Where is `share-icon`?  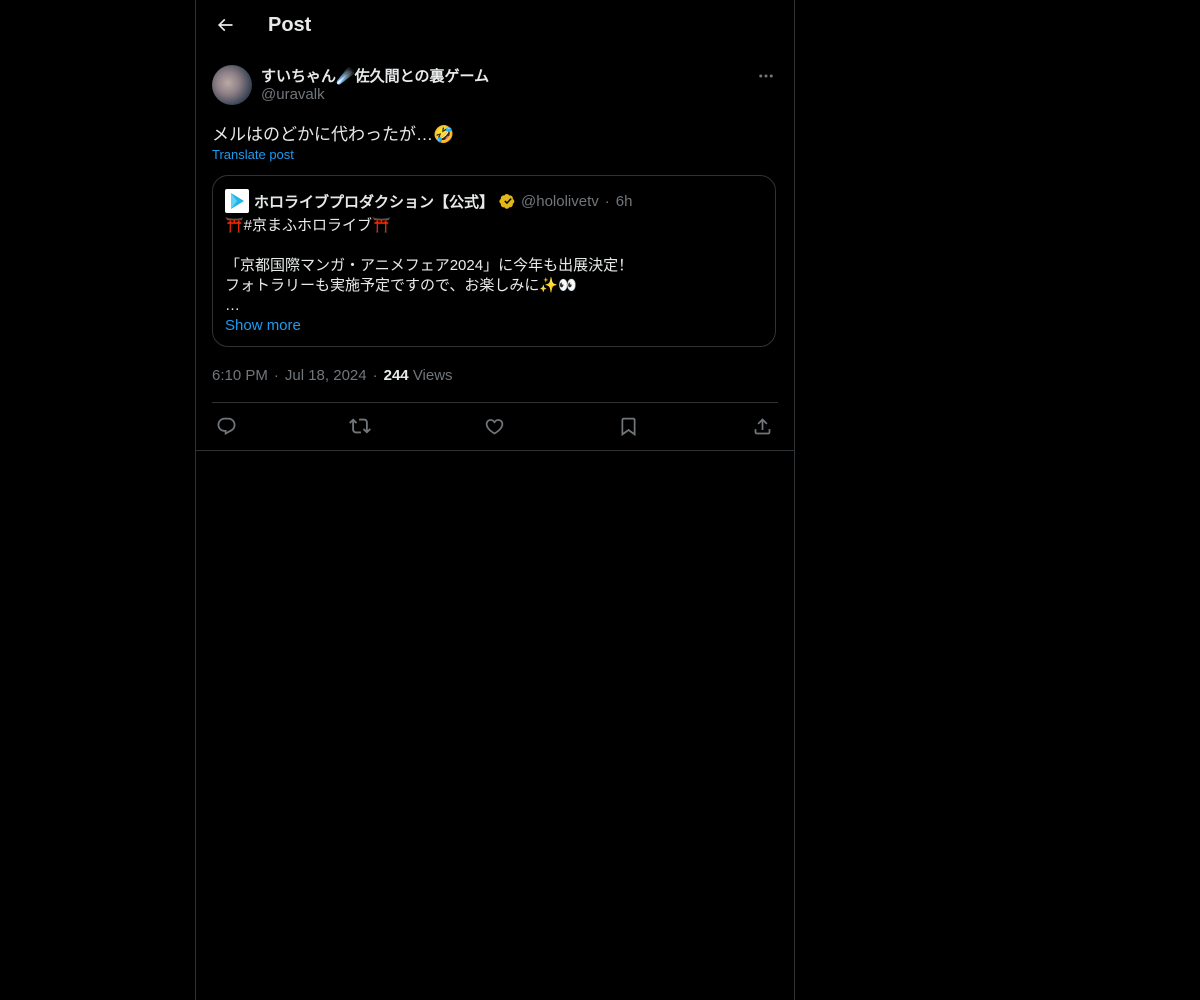
share-icon is located at coordinates (762, 426).